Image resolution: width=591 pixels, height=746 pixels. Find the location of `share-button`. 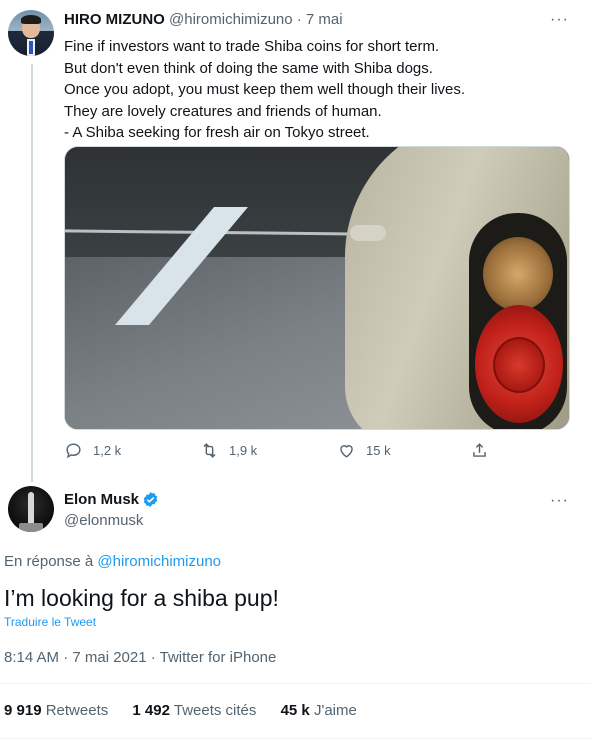

share-button is located at coordinates (484, 450).